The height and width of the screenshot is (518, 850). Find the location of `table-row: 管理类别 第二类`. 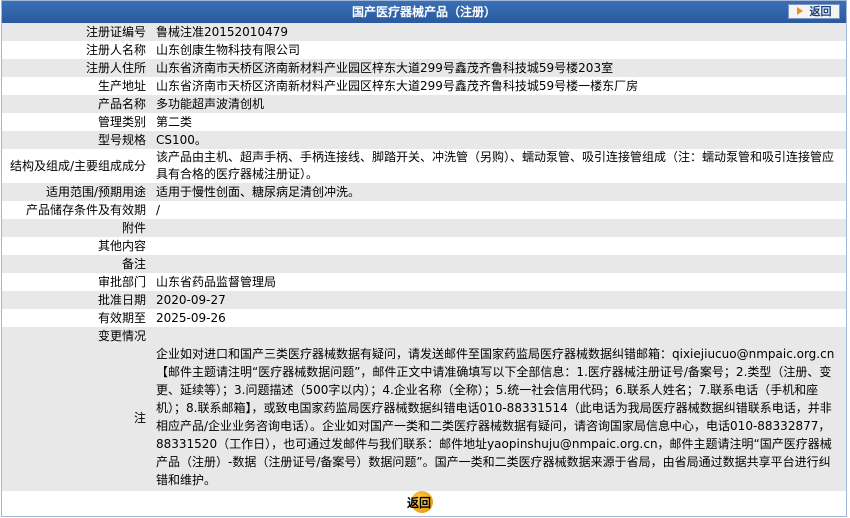

table-row: 管理类别 第二类 is located at coordinates (424, 122).